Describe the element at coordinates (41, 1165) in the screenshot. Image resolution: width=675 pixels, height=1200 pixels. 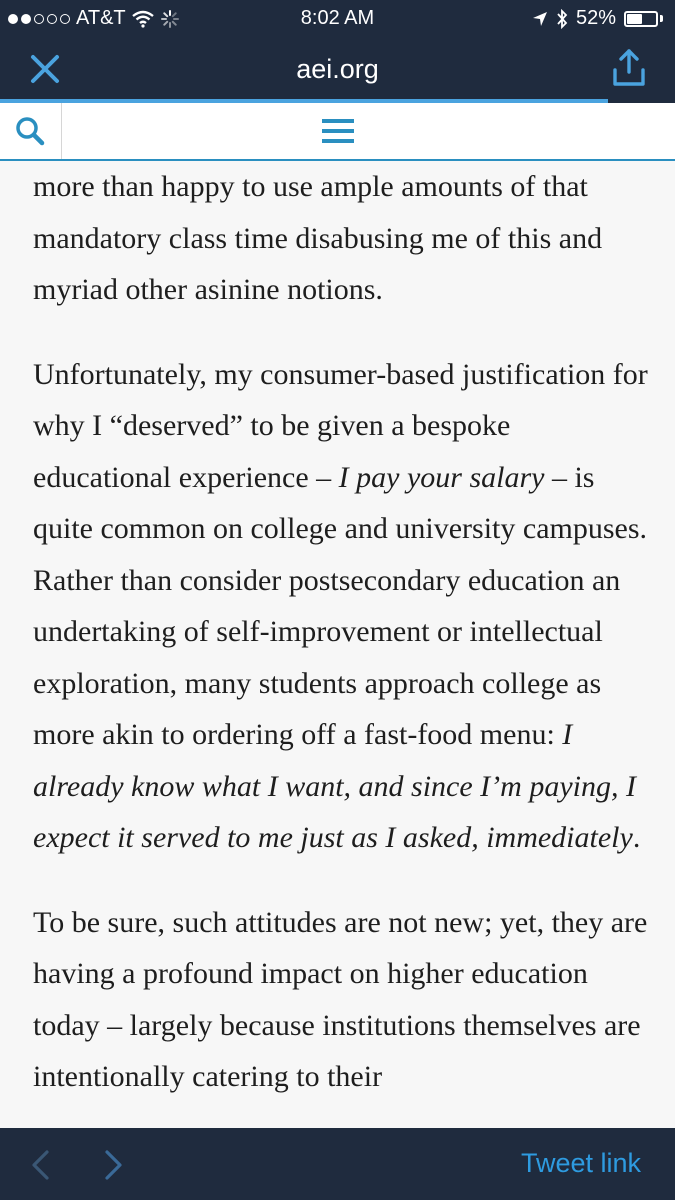
I see `chevron-left-icon` at that location.